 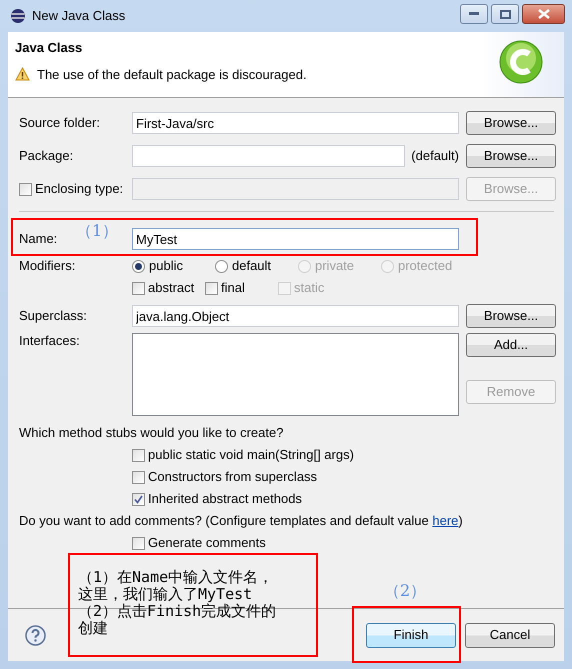 I want to click on class-logo-icon, so click(x=521, y=62).